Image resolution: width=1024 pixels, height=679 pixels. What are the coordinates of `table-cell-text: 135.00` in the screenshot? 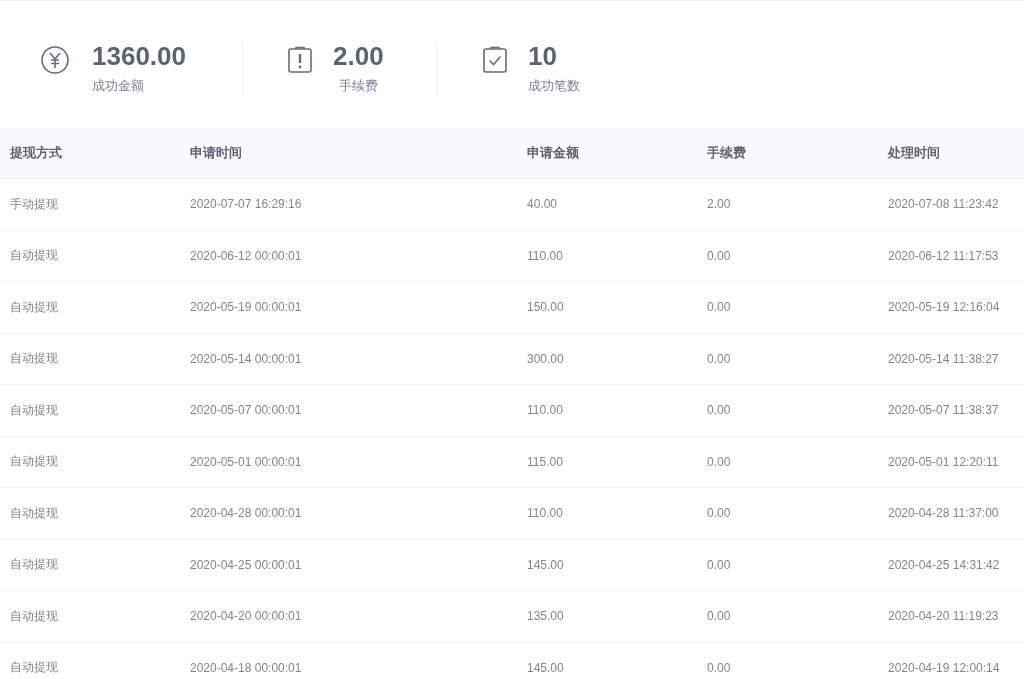 It's located at (546, 616).